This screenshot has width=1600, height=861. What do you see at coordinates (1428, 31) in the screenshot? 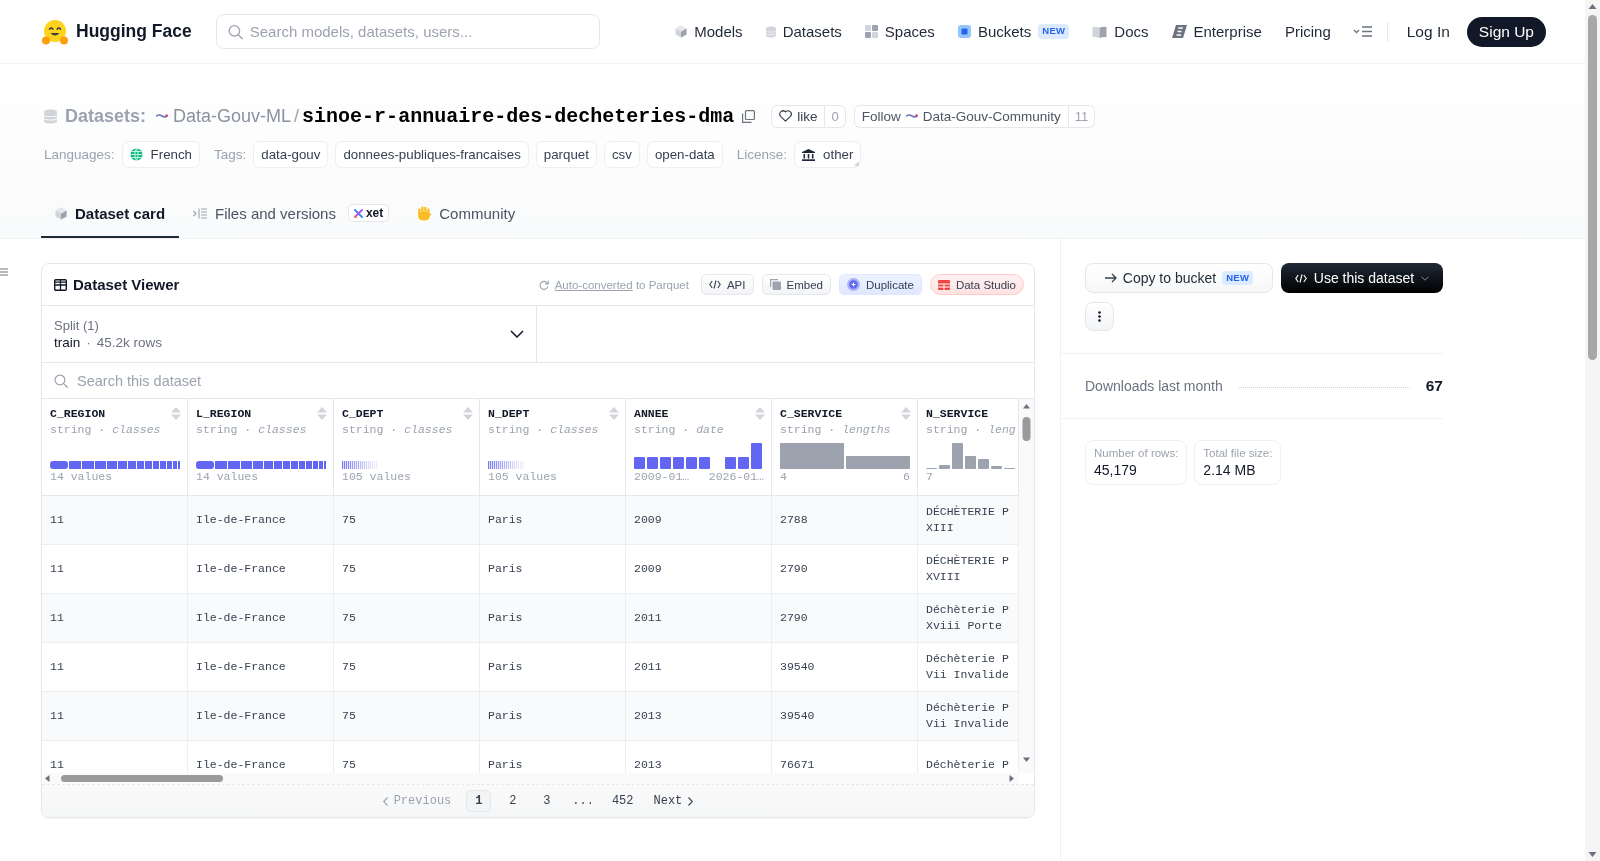
I see `log-in-link: Log In` at bounding box center [1428, 31].